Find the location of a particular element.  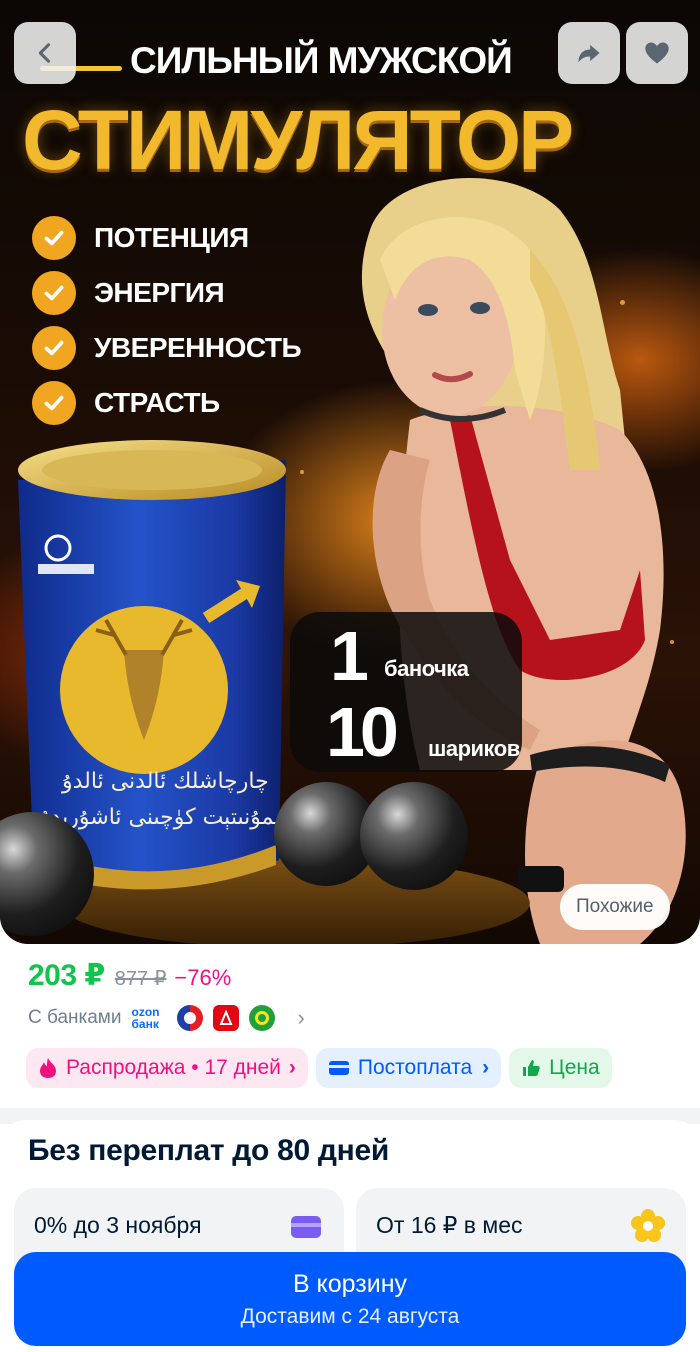

badge-ball-count: 10 is located at coordinates (362, 732).